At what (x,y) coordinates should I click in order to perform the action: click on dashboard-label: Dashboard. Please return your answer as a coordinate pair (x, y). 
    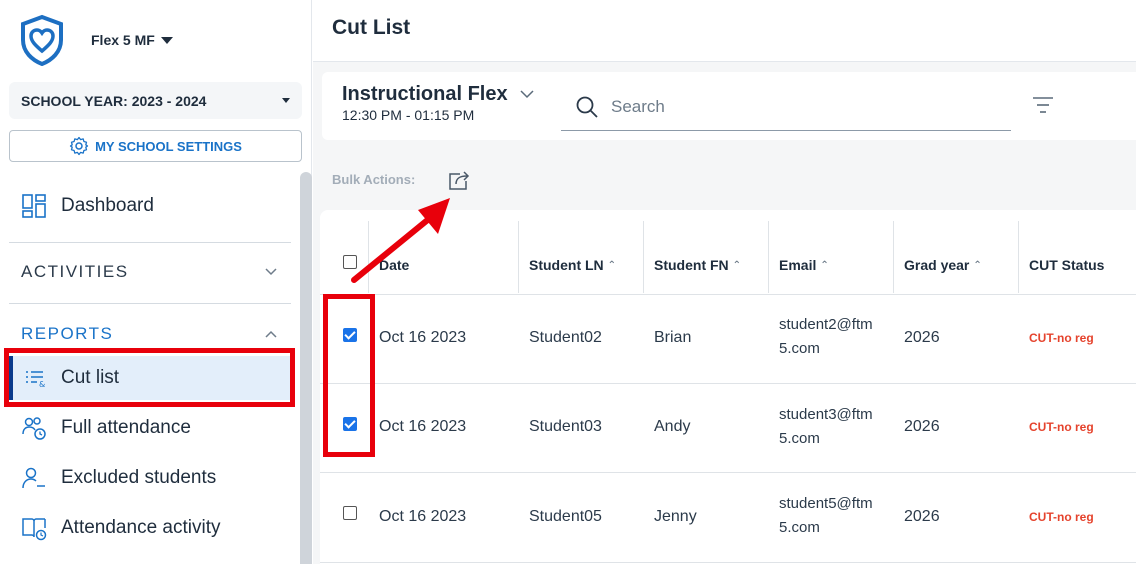
    Looking at the image, I should click on (107, 205).